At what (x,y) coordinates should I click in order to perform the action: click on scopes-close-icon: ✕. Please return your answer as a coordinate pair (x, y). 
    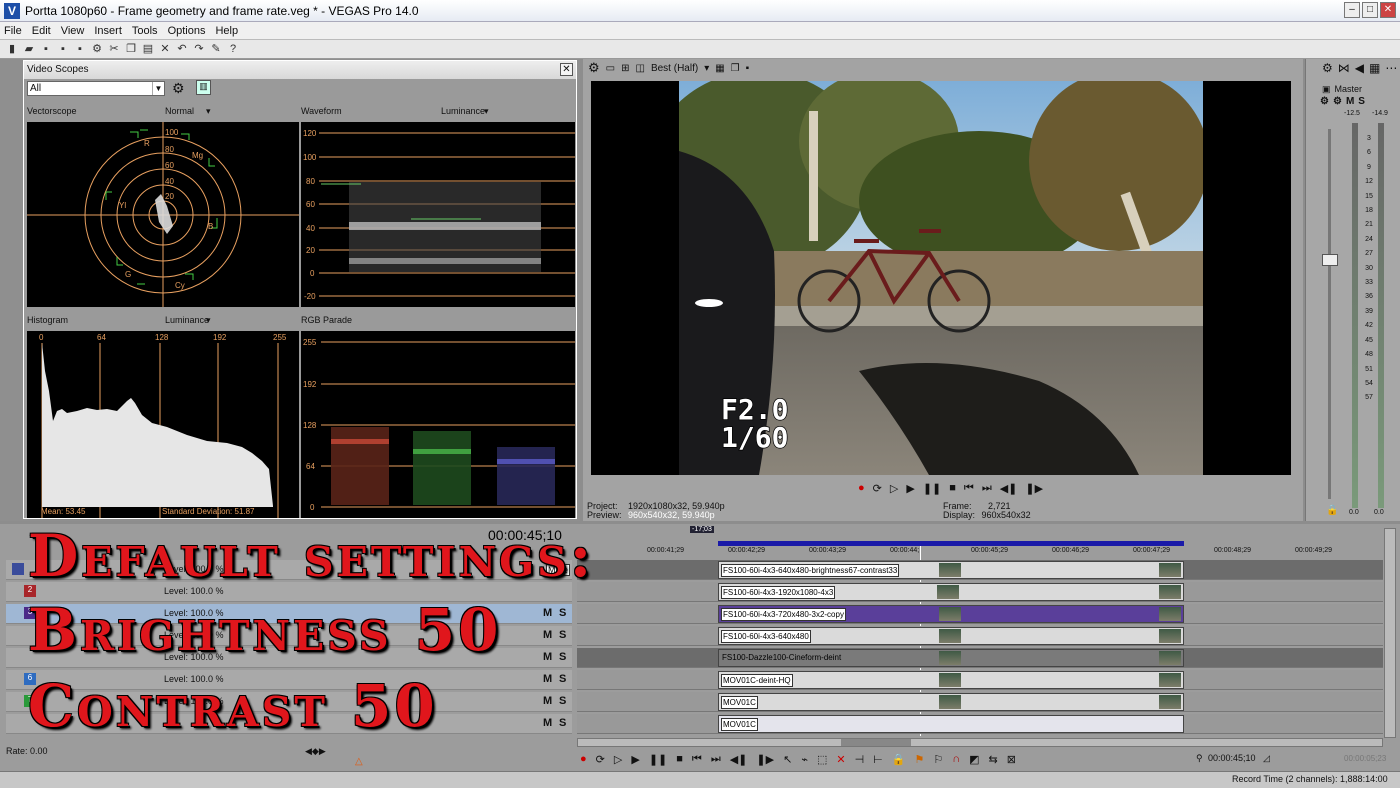
    Looking at the image, I should click on (566, 69).